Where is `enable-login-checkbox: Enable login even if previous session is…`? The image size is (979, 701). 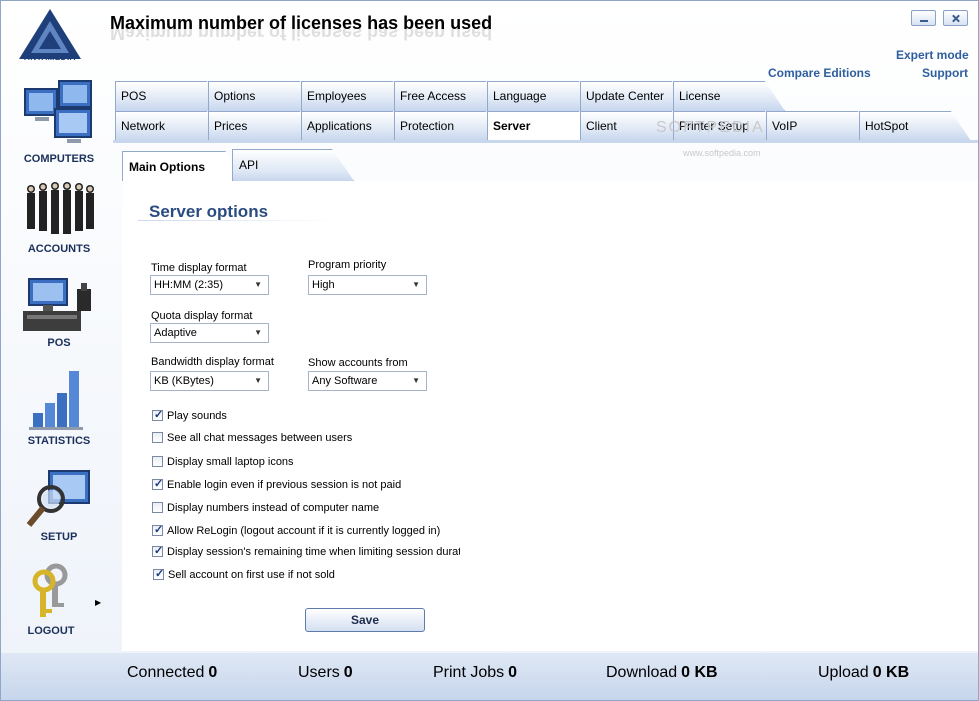 enable-login-checkbox: Enable login even if previous session is… is located at coordinates (277, 484).